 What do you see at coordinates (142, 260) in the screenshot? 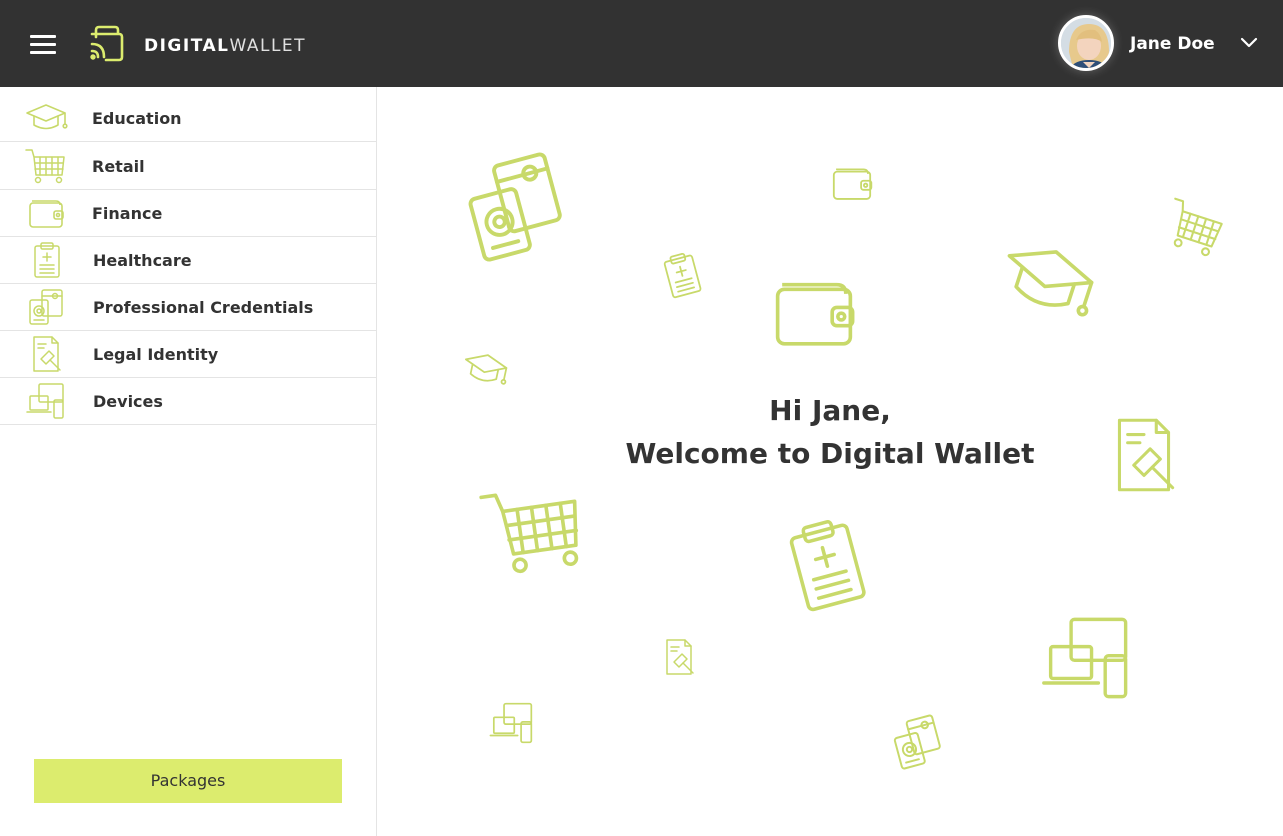
I see `sidebar-item-label: Healthcare` at bounding box center [142, 260].